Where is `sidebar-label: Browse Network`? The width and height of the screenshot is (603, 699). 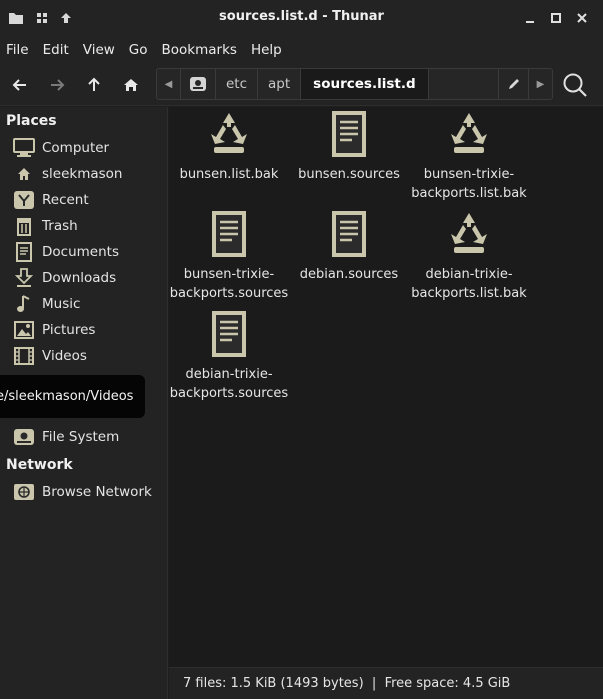 sidebar-label: Browse Network is located at coordinates (97, 492).